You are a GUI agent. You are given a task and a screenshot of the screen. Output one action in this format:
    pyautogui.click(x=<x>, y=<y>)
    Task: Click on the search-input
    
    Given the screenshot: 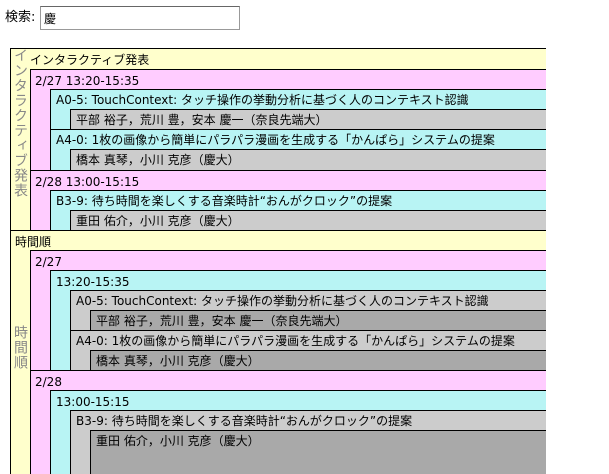 What is the action you would take?
    pyautogui.click(x=140, y=18)
    